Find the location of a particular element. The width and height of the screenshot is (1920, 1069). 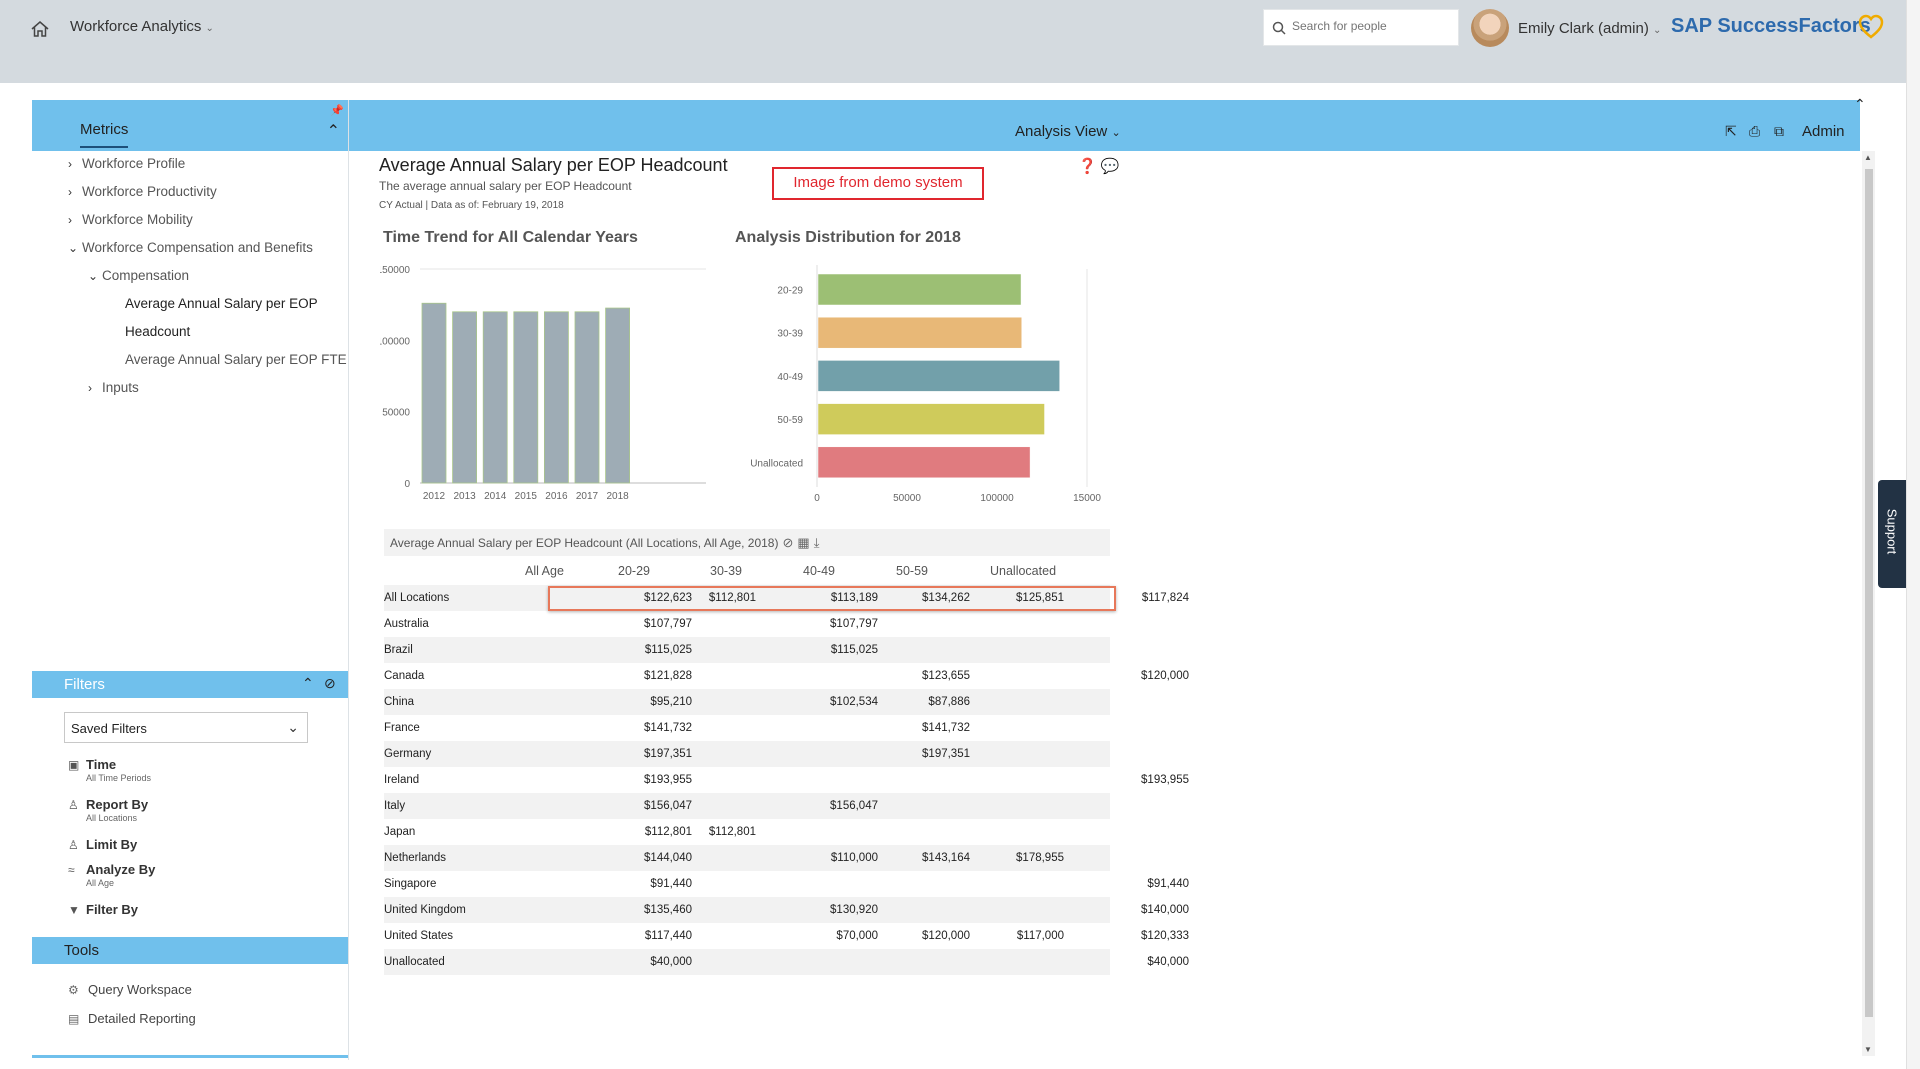

filter-report-by: ♙ Report By All Locations is located at coordinates (108, 810).